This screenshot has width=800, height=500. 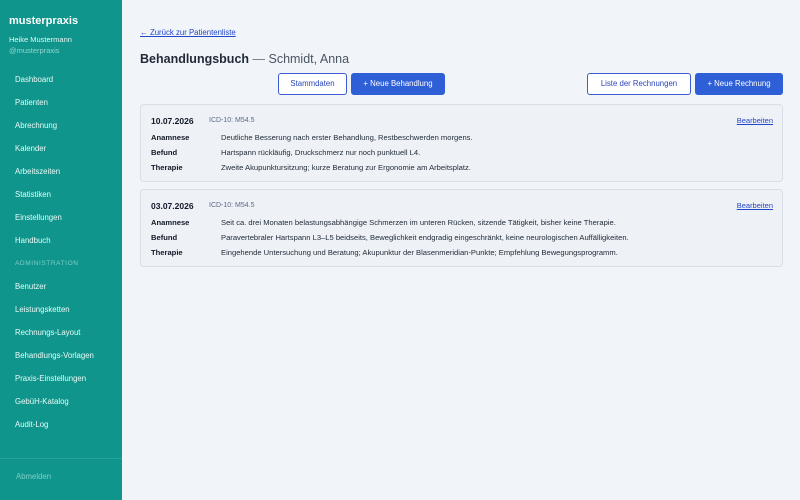 What do you see at coordinates (61, 125) in the screenshot?
I see `sidebar-item-abrechnung: Abrechnung` at bounding box center [61, 125].